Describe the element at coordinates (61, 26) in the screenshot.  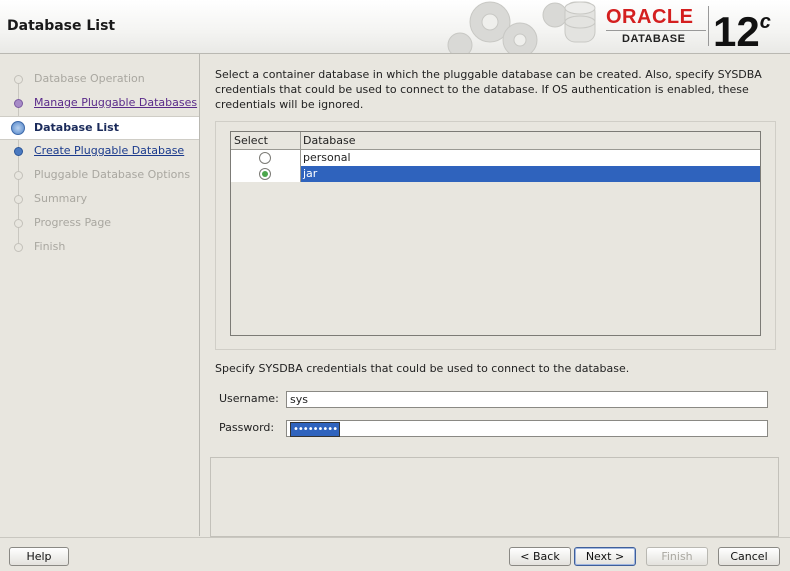
I see `page-title: Database List` at that location.